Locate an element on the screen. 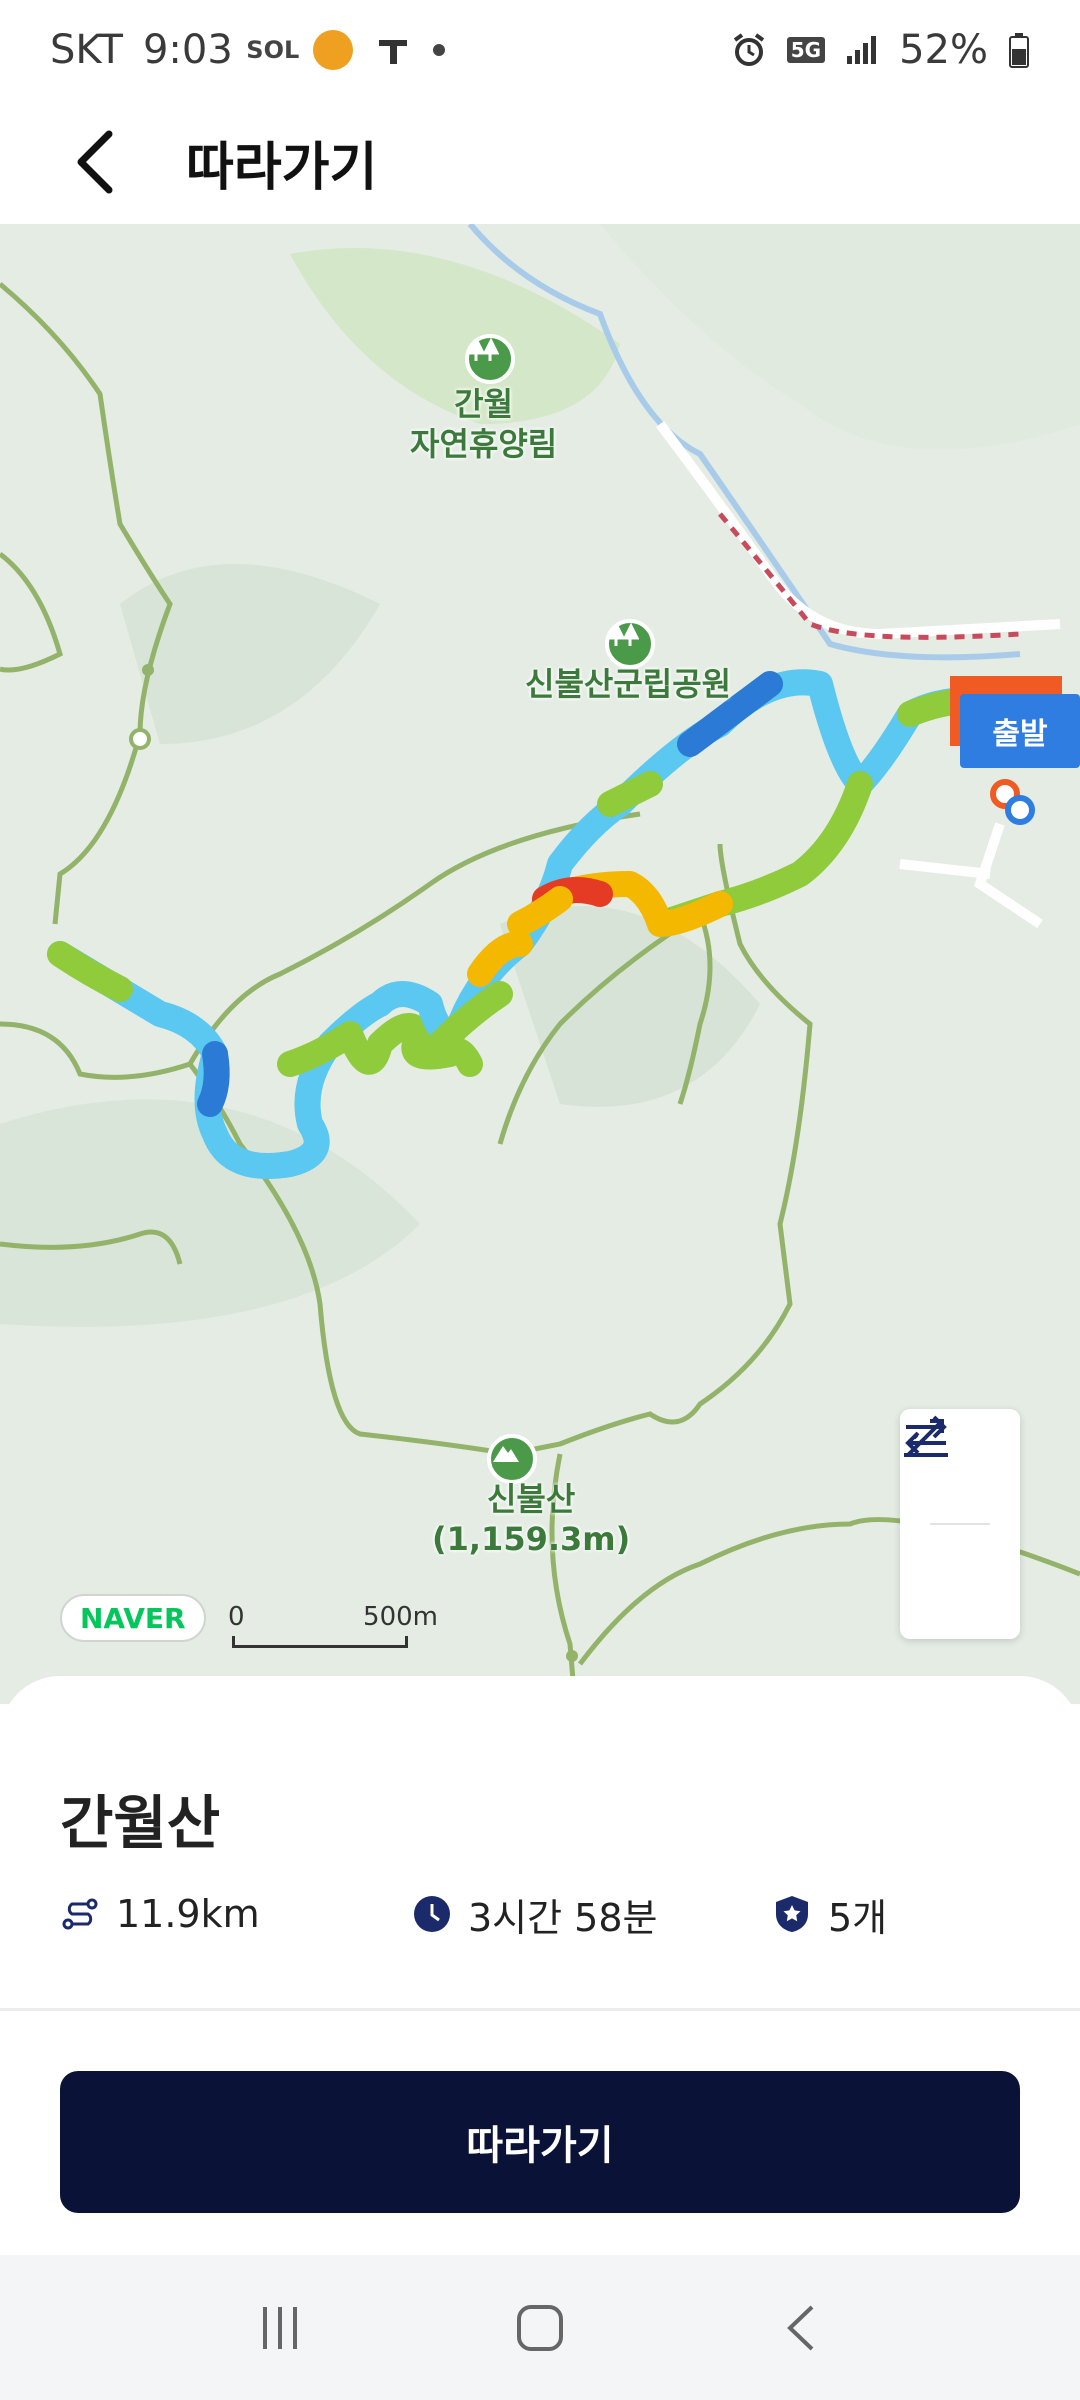  carrier-label: SKT is located at coordinates (86, 50).